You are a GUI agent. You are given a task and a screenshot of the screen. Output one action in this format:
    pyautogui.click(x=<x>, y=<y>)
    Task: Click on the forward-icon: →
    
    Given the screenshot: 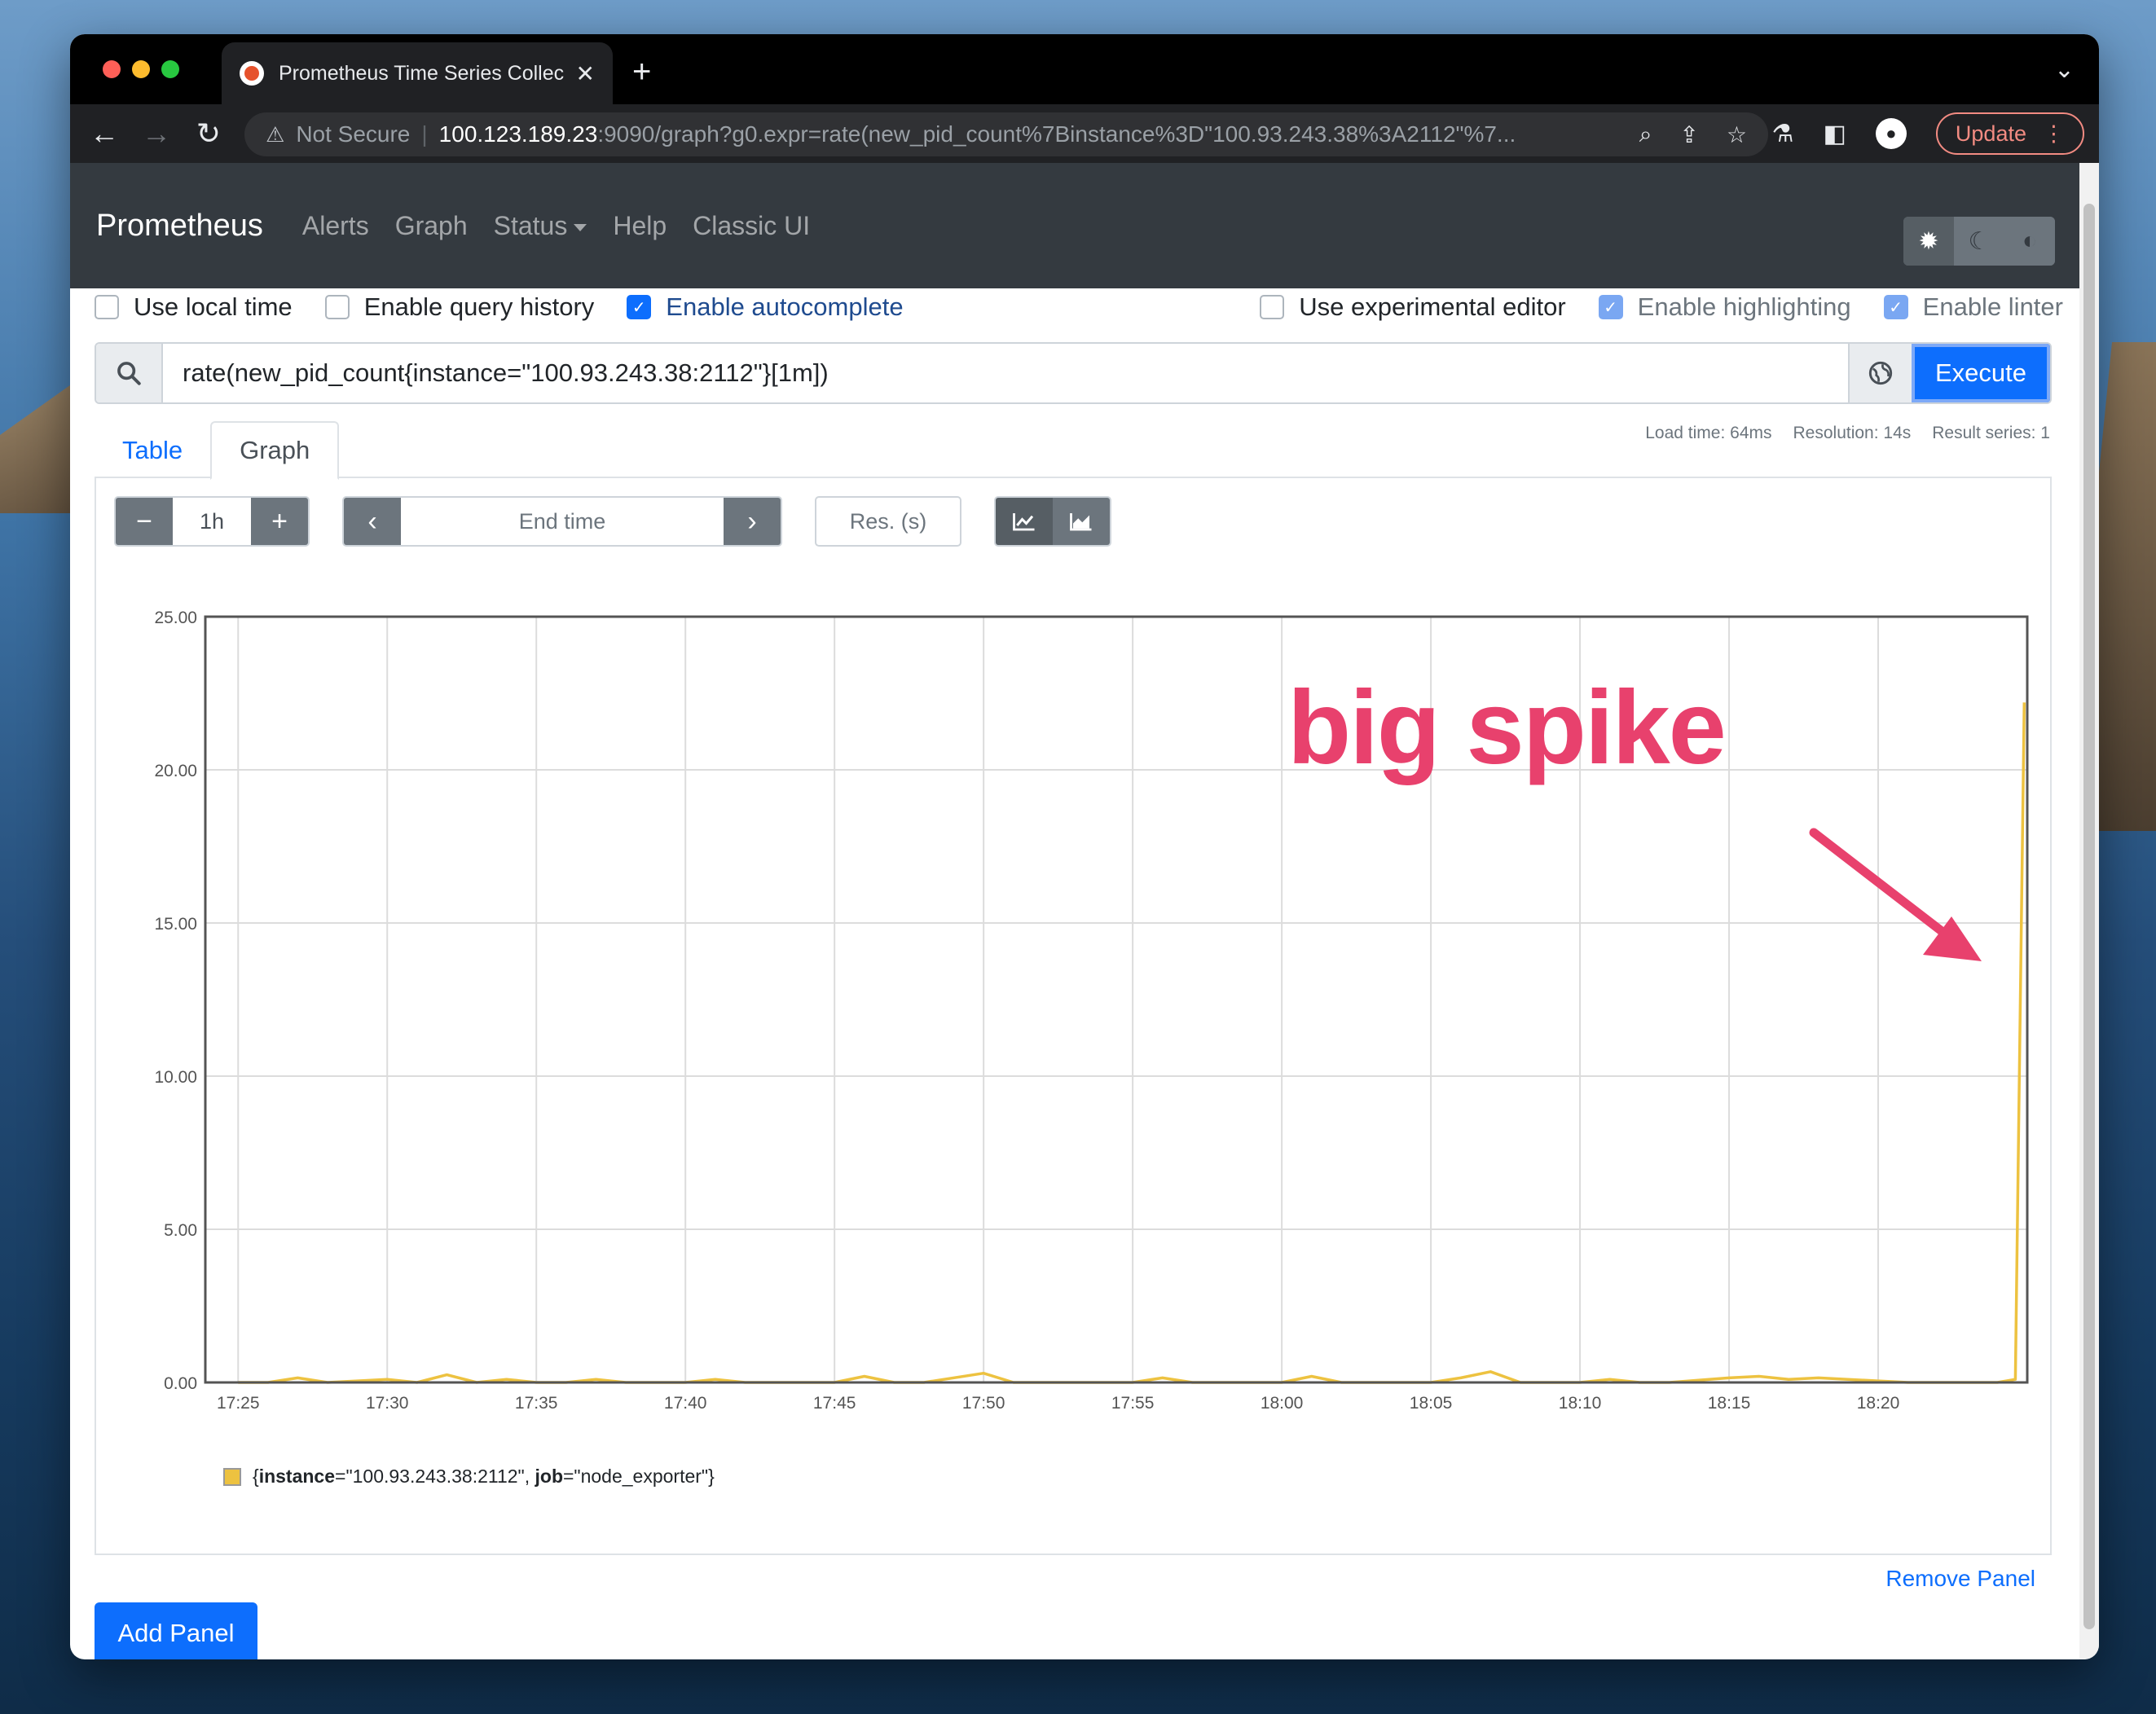 What is the action you would take?
    pyautogui.click(x=156, y=133)
    